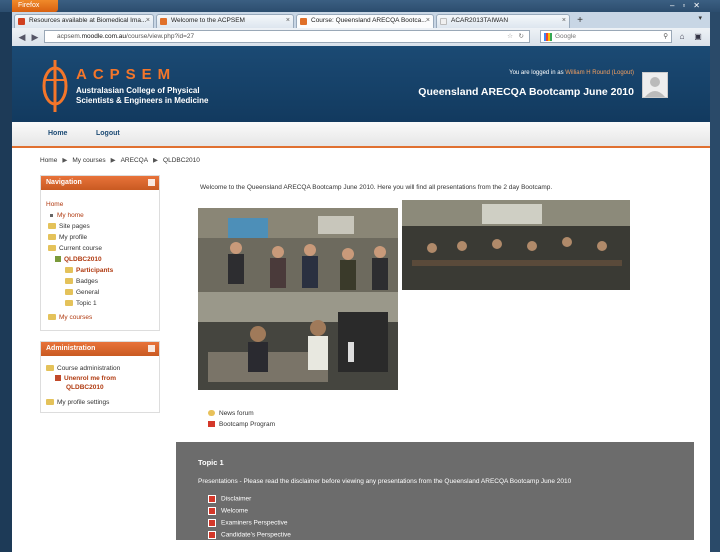 This screenshot has height=552, width=720. Describe the element at coordinates (229, 499) in the screenshot. I see `topic-item-disclaimer: Disclaimer` at that location.